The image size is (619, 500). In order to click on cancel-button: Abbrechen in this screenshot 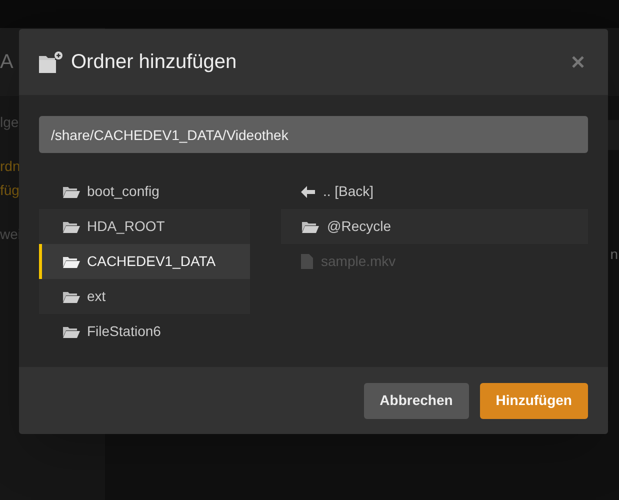, I will do `click(416, 400)`.